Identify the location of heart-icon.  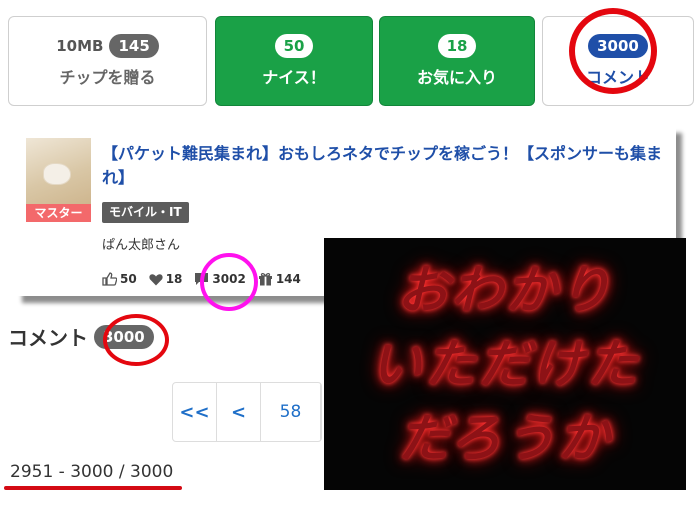
(156, 279).